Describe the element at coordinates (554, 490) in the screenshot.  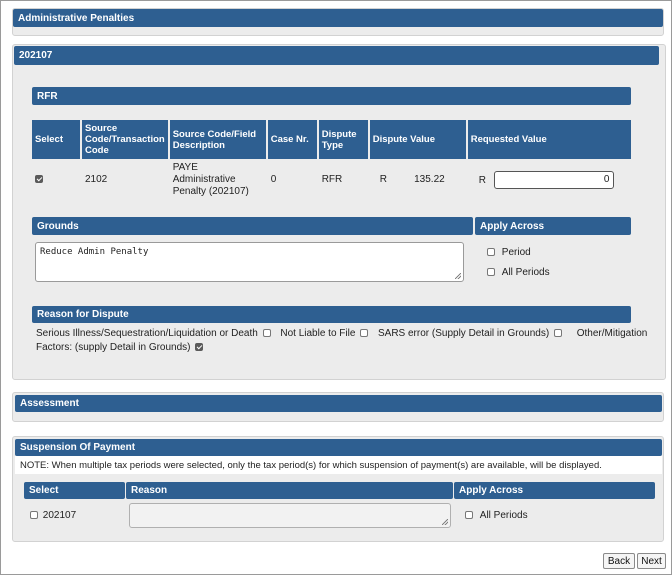
I see `susp-col-apply-across: Apply Across` at that location.